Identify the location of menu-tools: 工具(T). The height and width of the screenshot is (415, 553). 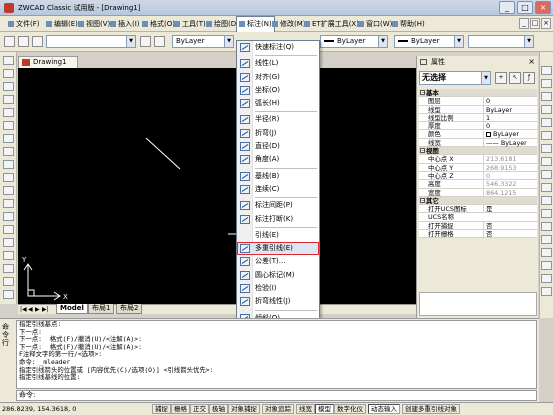
(190, 24).